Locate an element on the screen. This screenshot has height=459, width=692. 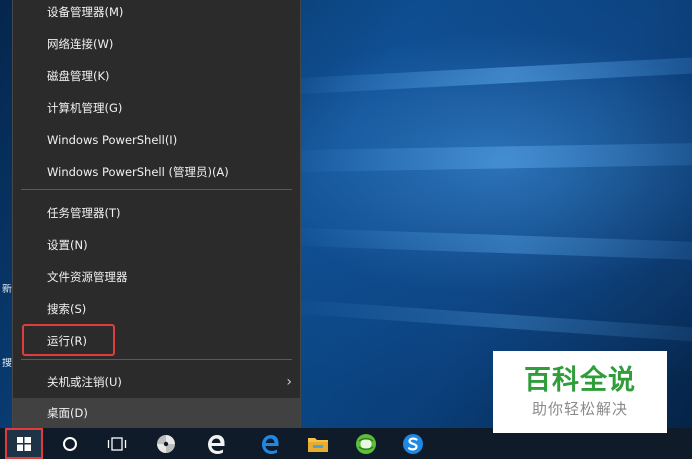
menu-item-network-connections: 网络连接(W) is located at coordinates (156, 44).